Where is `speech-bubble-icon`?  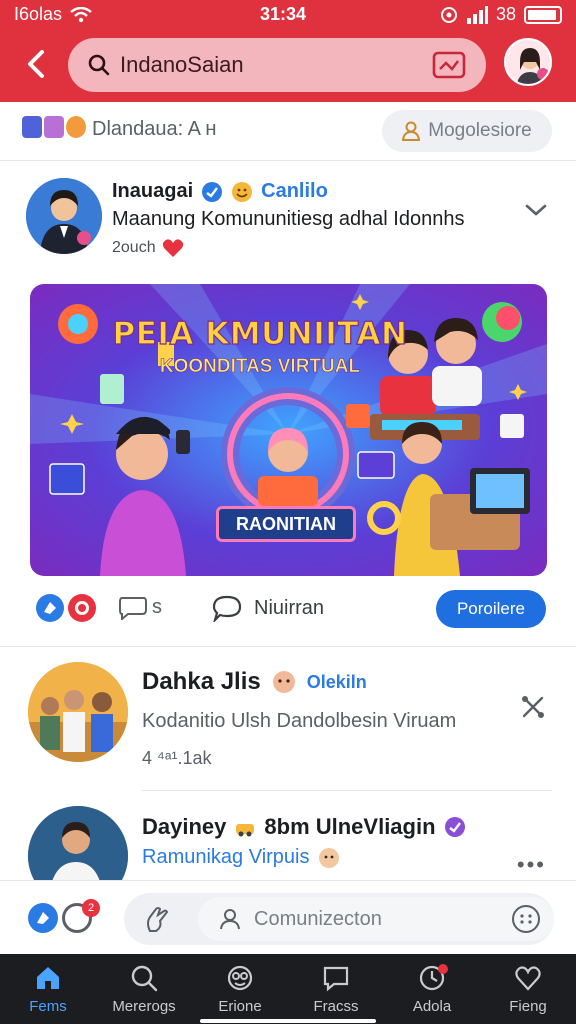 speech-bubble-icon is located at coordinates (227, 608).